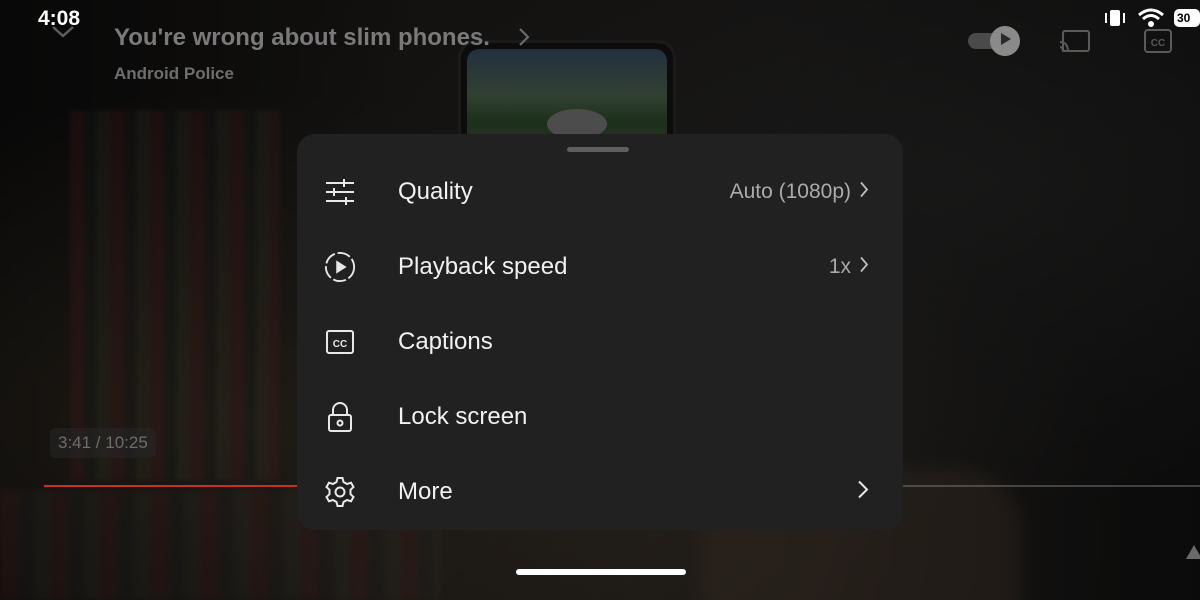 This screenshot has width=1200, height=600. Describe the element at coordinates (997, 41) in the screenshot. I see `autoplay-toggle` at that location.